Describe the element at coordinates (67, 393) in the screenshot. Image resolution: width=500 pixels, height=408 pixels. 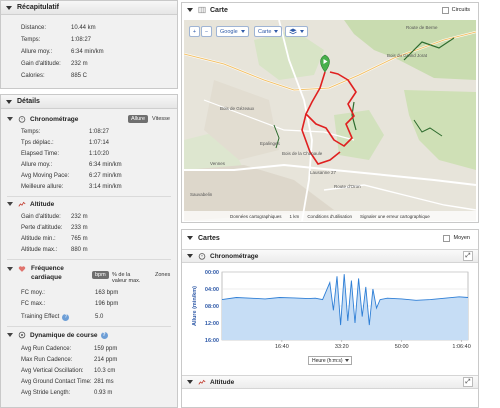
I see `dynamics-row: Avg Stride Length: 0.93 m` at that location.